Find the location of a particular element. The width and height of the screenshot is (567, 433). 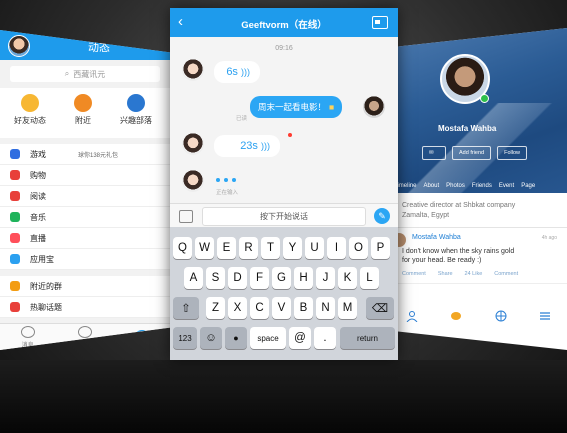

quick-item-friends: 好友动态 is located at coordinates (30, 114).